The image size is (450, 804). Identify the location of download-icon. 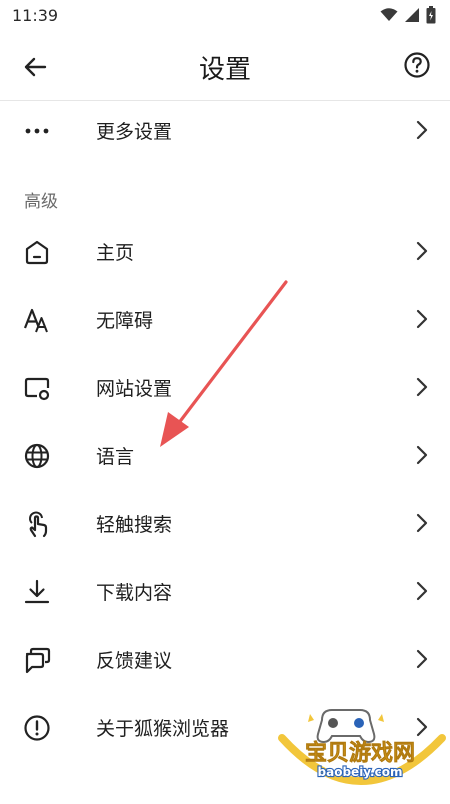
(37, 591).